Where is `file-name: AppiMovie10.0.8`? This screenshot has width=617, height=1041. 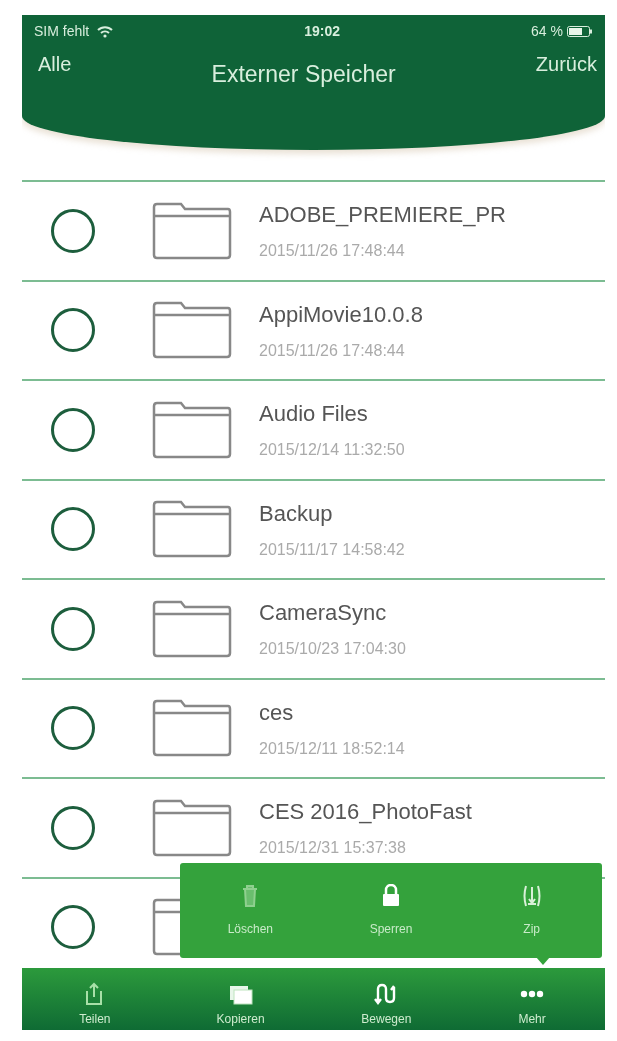 file-name: AppiMovie10.0.8 is located at coordinates (341, 314).